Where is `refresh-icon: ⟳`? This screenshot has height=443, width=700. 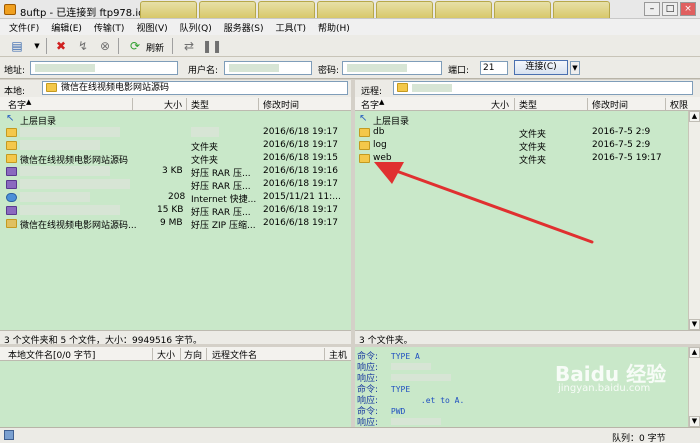 refresh-icon: ⟳ is located at coordinates (135, 46).